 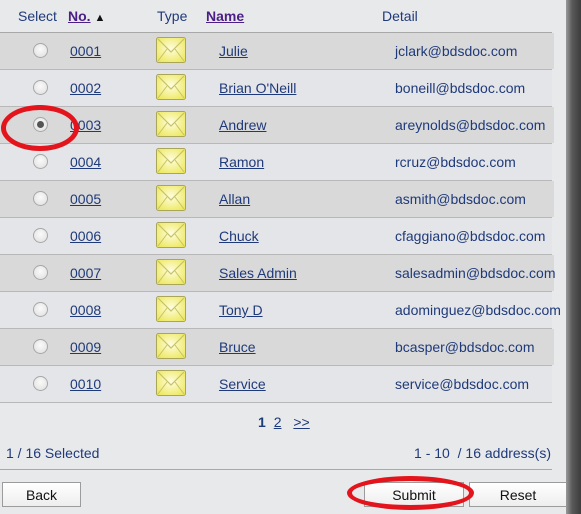 What do you see at coordinates (241, 162) in the screenshot?
I see `entry-name-link: Ramon` at bounding box center [241, 162].